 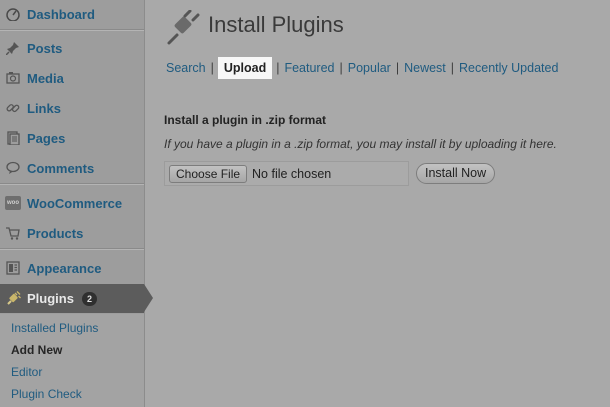 What do you see at coordinates (186, 68) in the screenshot?
I see `tab-search: Search` at bounding box center [186, 68].